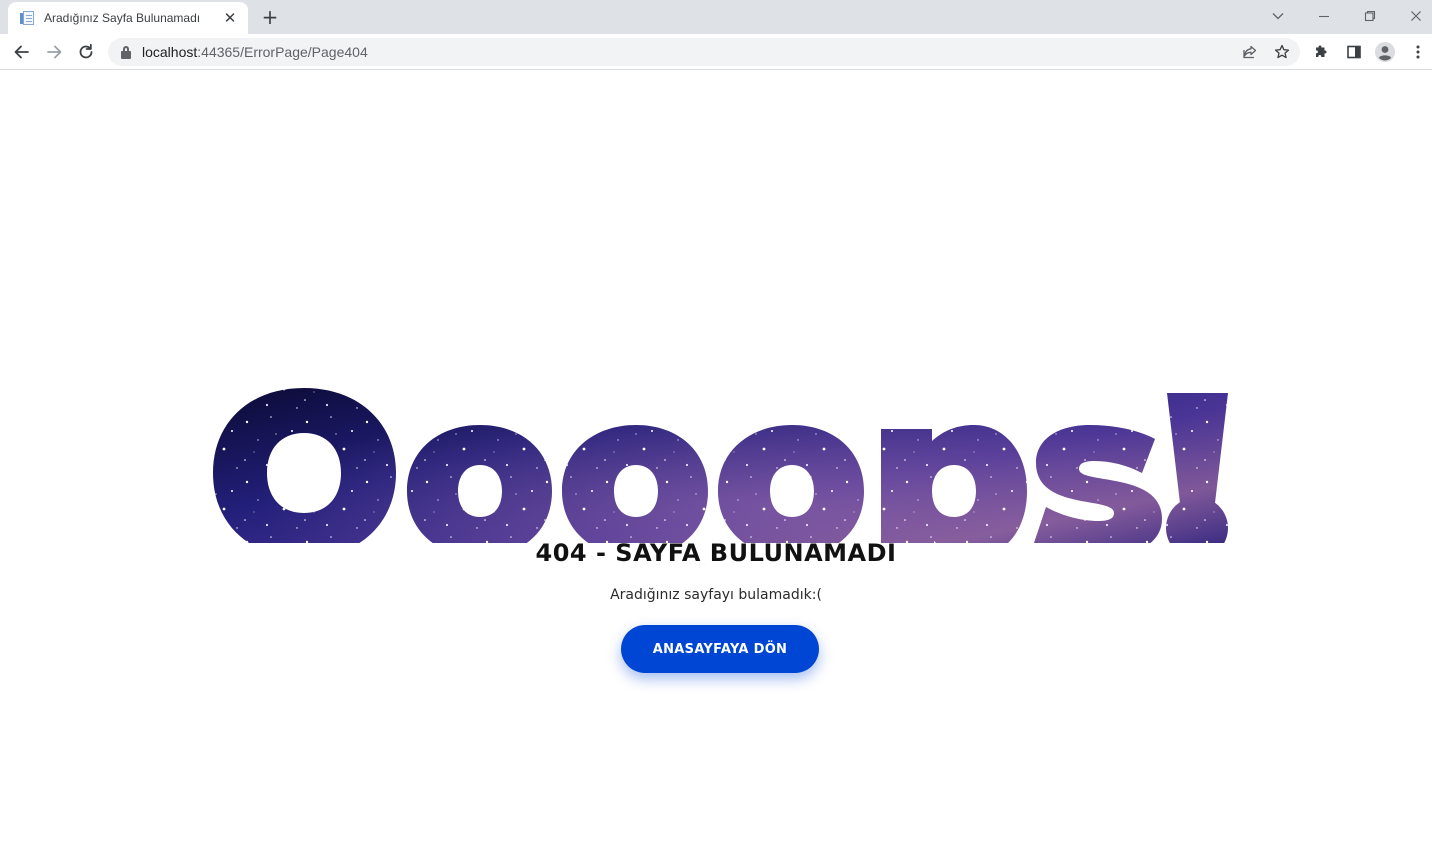 The width and height of the screenshot is (1432, 856). Describe the element at coordinates (1418, 52) in the screenshot. I see `menu-kebab-icon` at that location.